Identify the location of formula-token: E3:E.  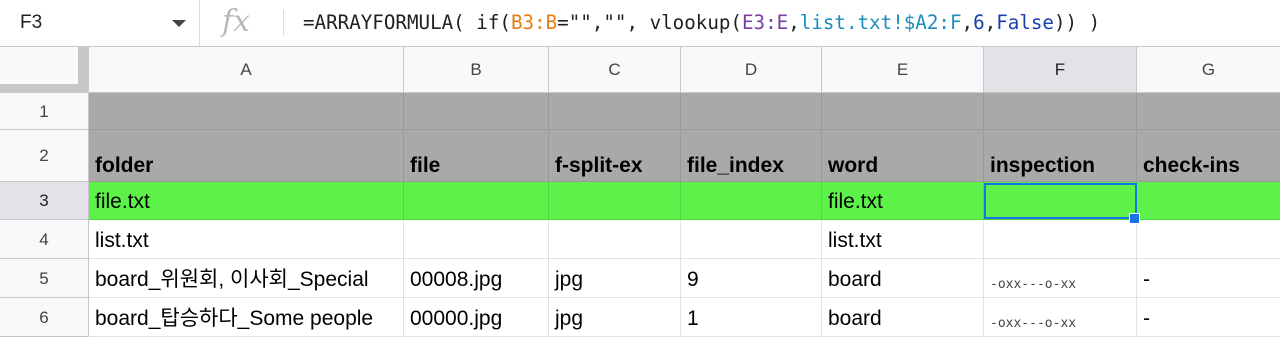
(765, 22).